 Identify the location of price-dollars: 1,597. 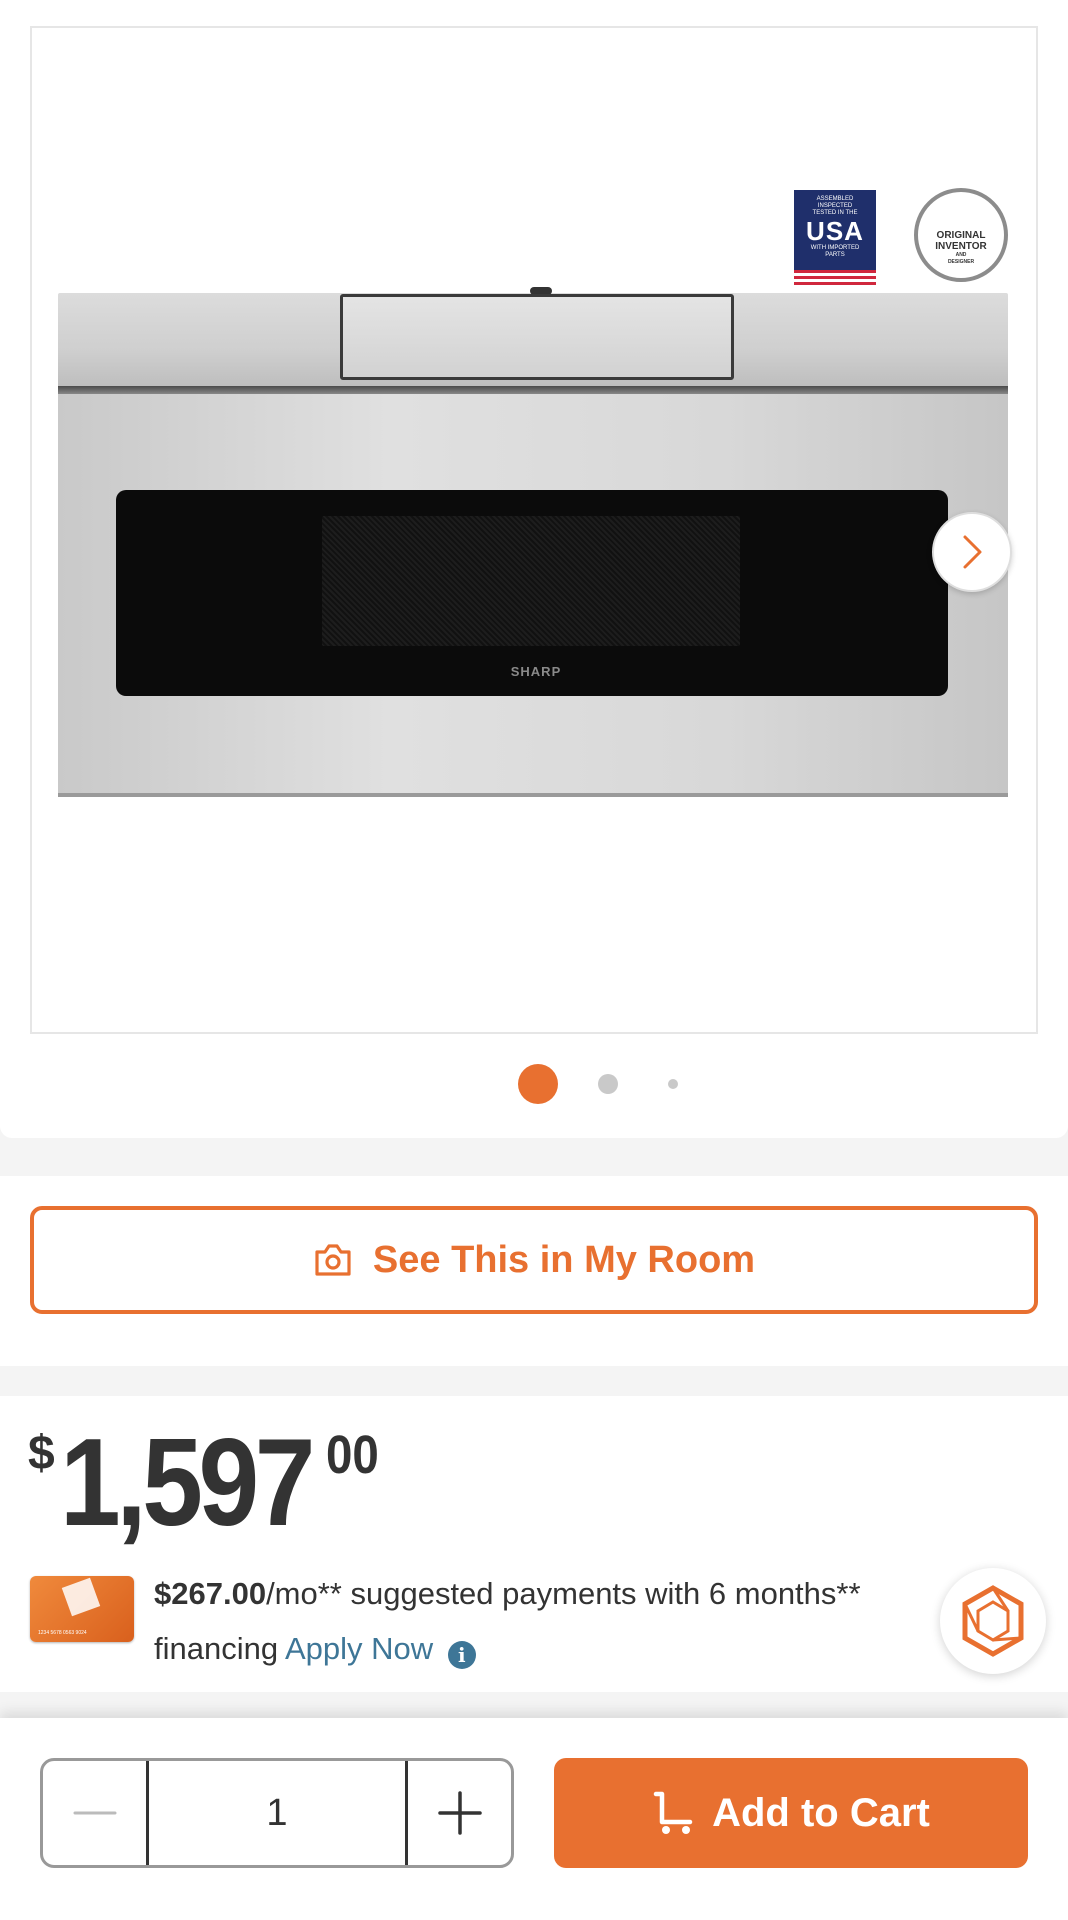
(187, 1483).